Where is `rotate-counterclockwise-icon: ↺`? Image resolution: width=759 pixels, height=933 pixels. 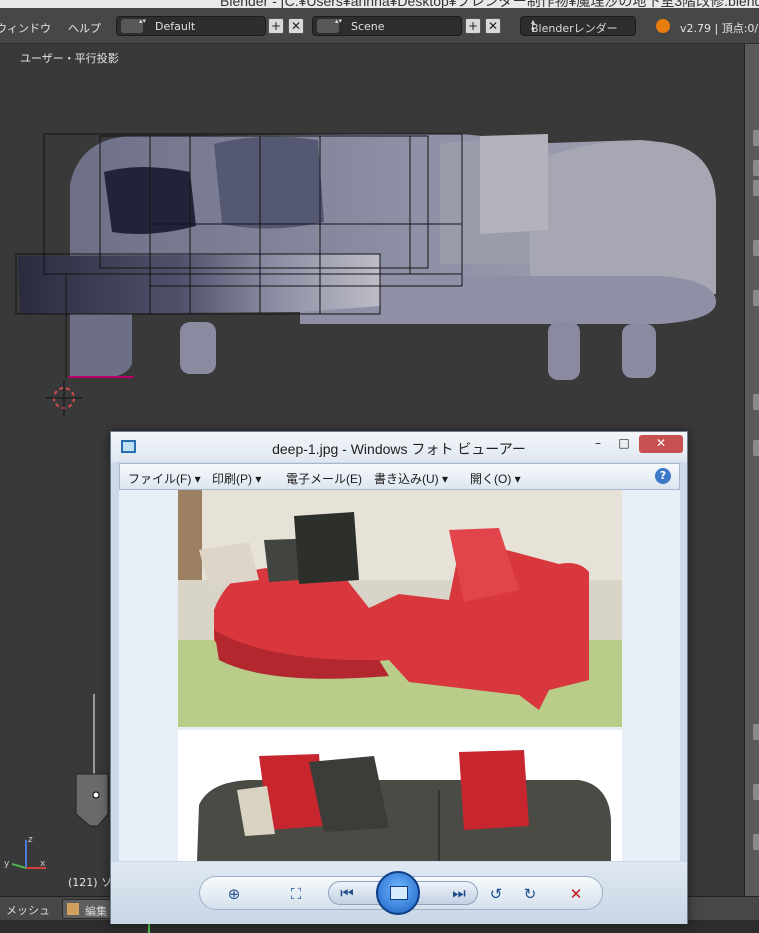 rotate-counterclockwise-icon: ↺ is located at coordinates (496, 894).